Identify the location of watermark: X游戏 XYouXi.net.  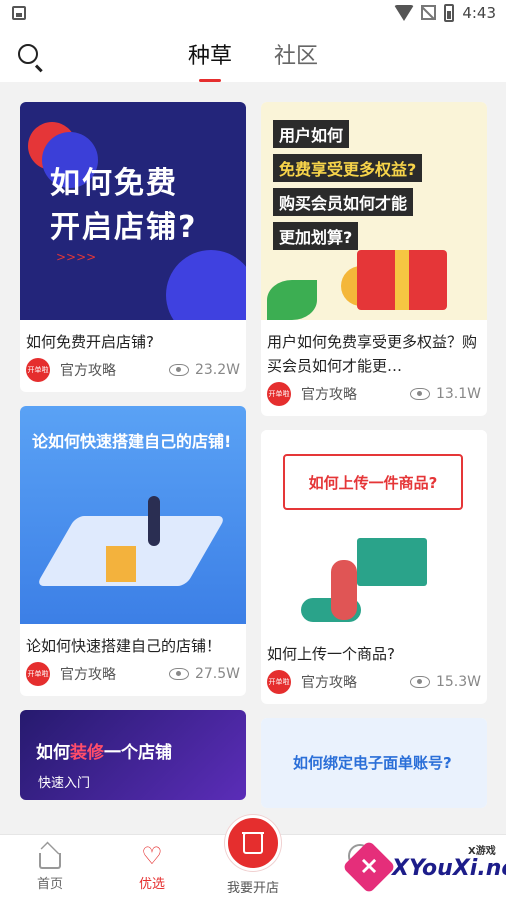
(424, 867).